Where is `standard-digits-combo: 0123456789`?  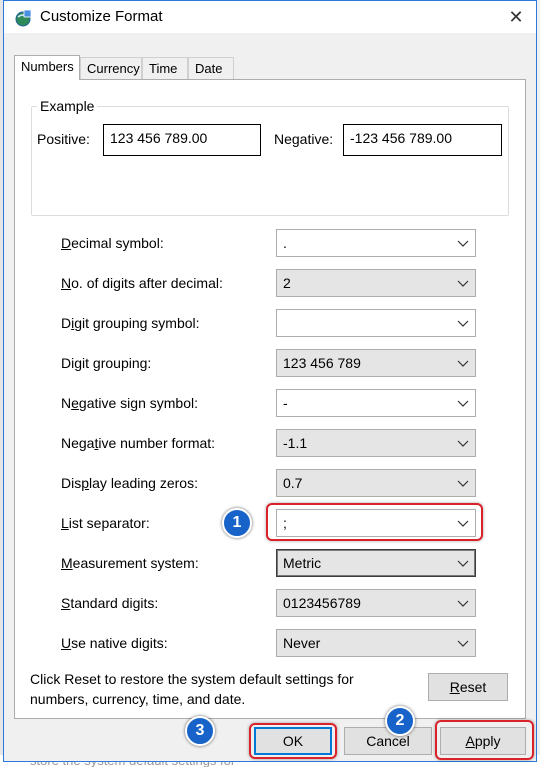
standard-digits-combo: 0123456789 is located at coordinates (376, 603).